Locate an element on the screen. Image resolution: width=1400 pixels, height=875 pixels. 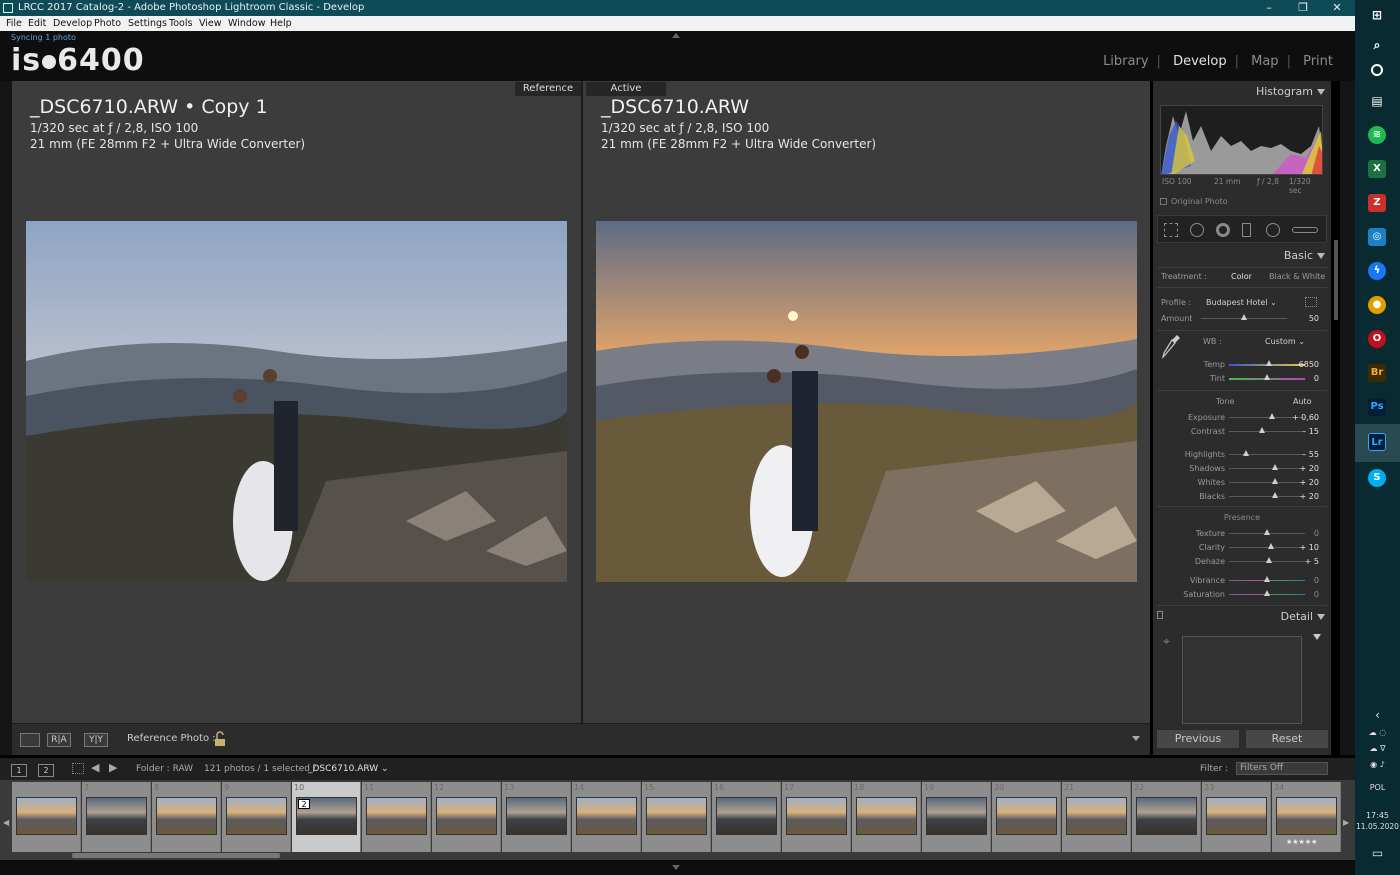
eyedropper-icon is located at coordinates (1171, 346).